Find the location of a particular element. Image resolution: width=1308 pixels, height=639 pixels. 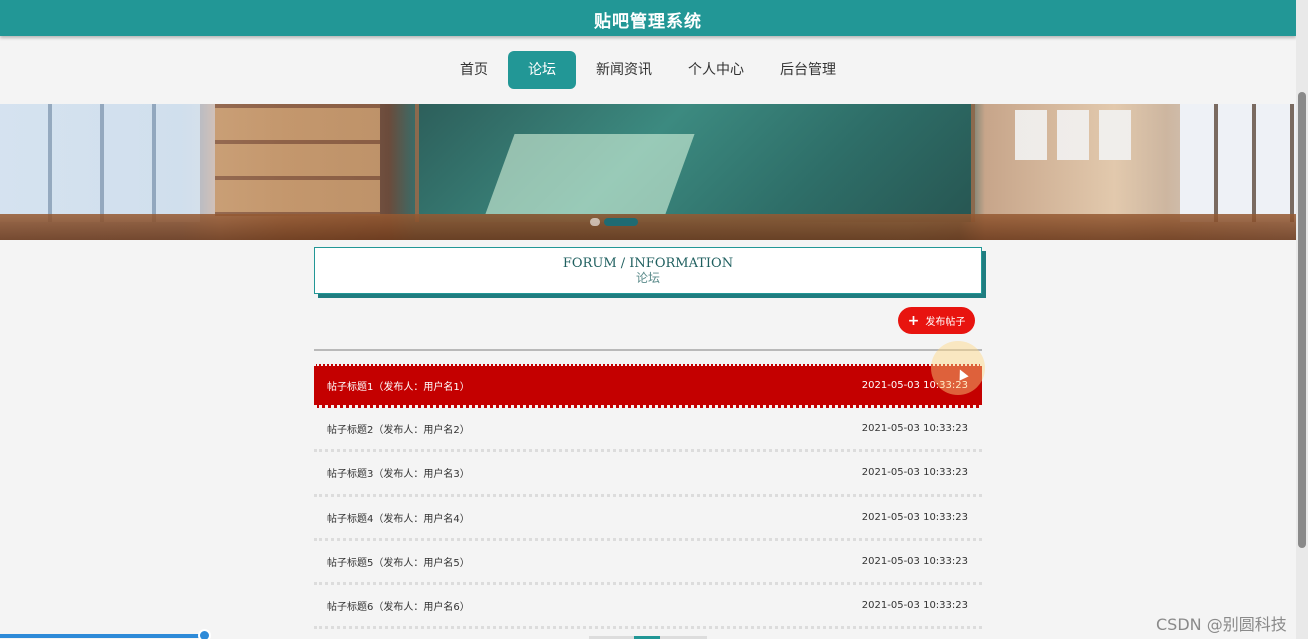

nav-item-forum: 论坛 is located at coordinates (542, 70).